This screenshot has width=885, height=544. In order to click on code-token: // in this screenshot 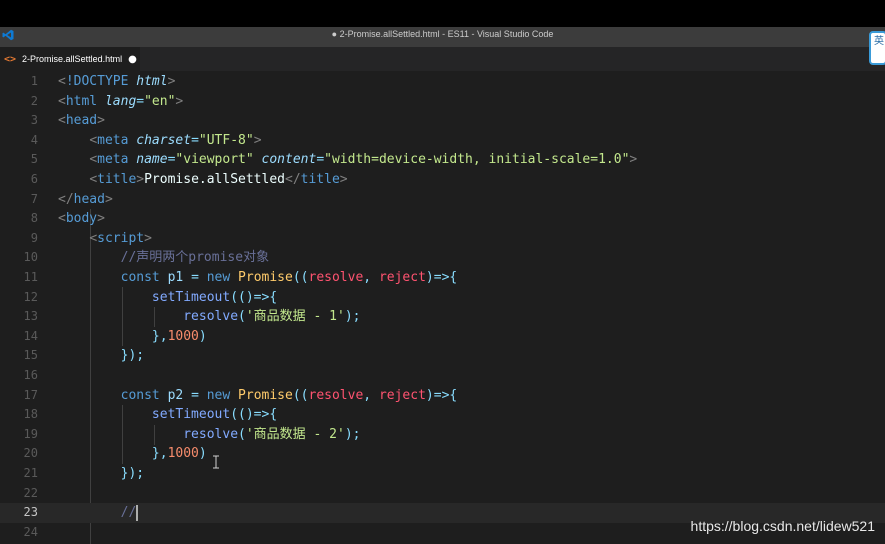, I will do `click(128, 513)`.